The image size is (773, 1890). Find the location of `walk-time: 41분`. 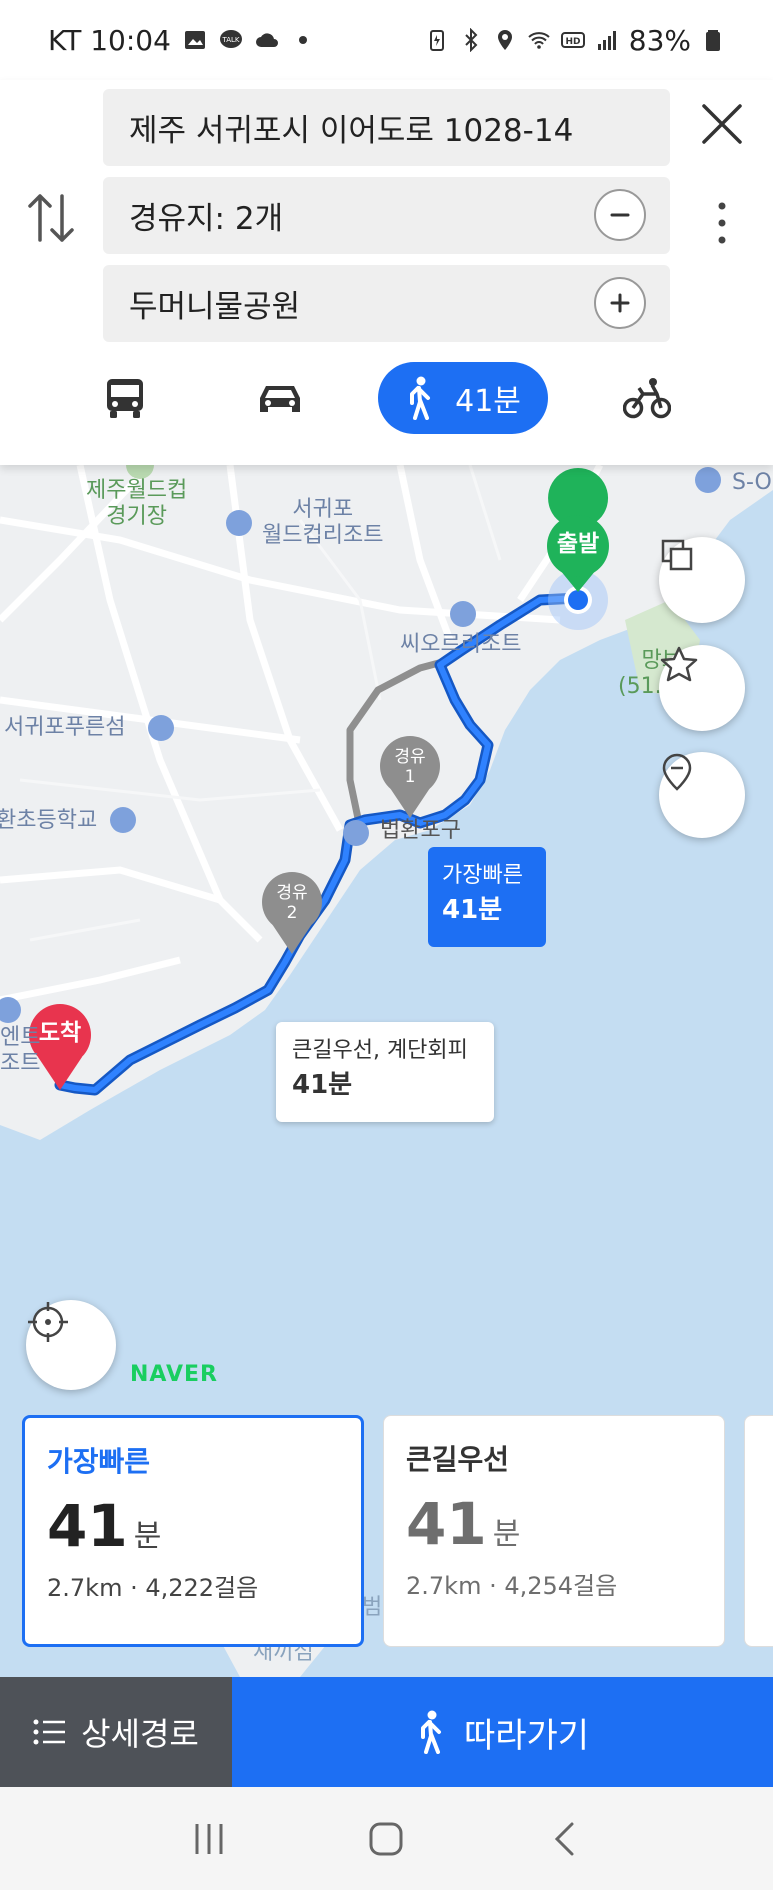

walk-time: 41분 is located at coordinates (488, 401).